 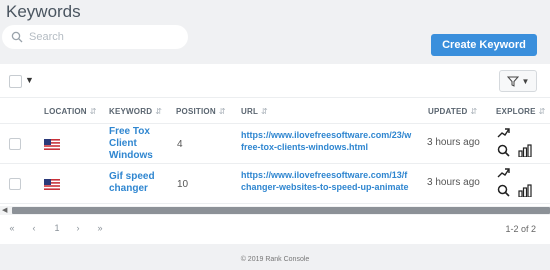 I want to click on keyword-line: Windows, so click(x=131, y=155).